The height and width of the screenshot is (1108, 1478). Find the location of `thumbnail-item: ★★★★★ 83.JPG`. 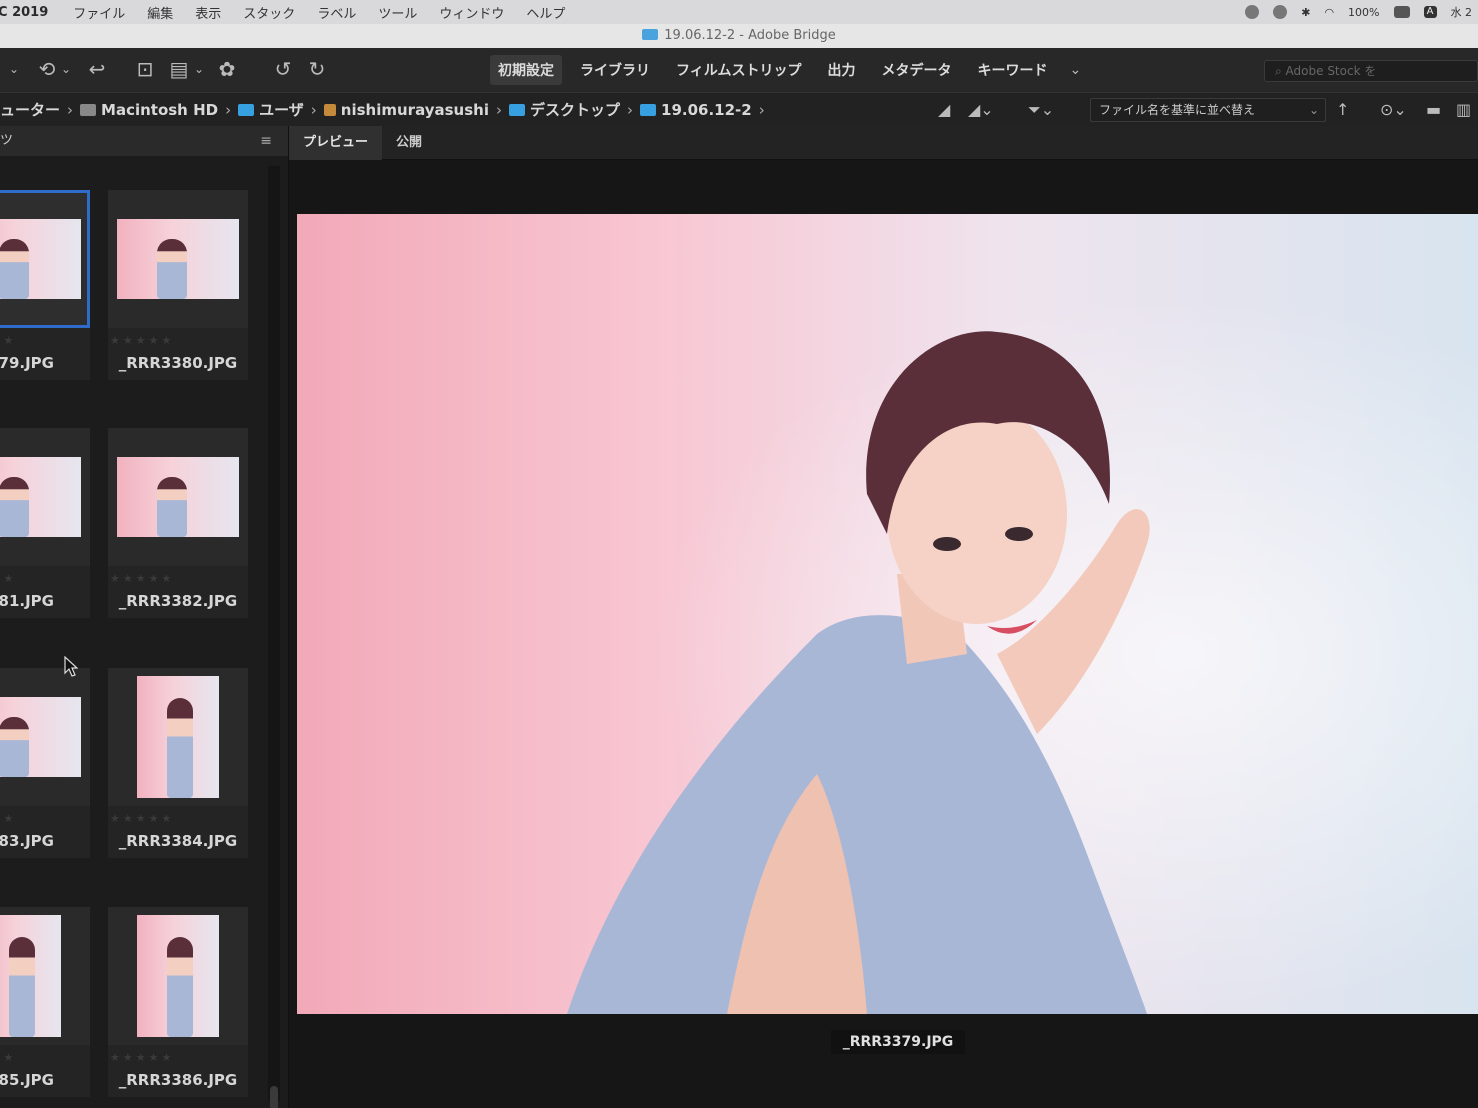

thumbnail-item: ★★★★★ 83.JPG is located at coordinates (45, 763).